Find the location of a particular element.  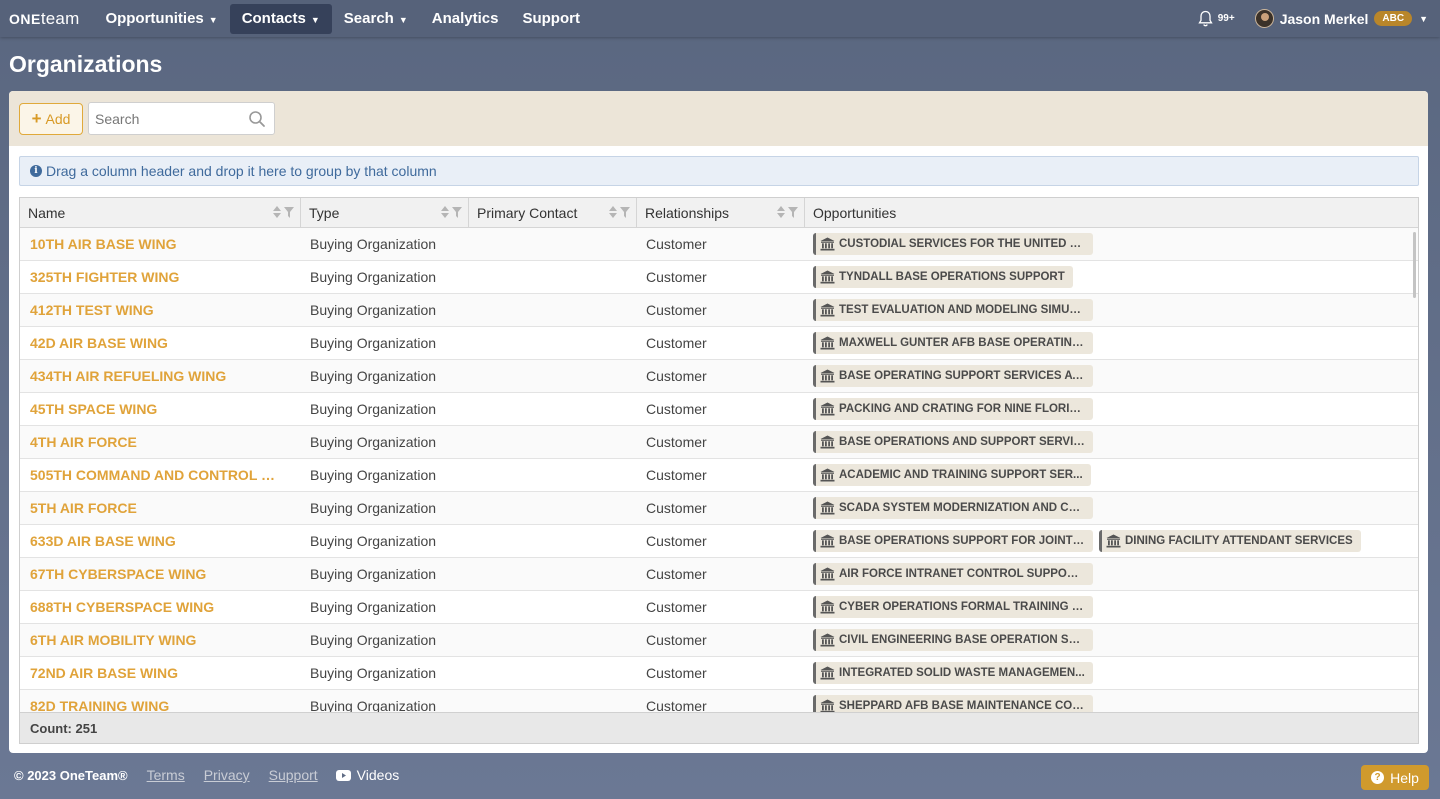

footer-link-support: Support is located at coordinates (293, 775).